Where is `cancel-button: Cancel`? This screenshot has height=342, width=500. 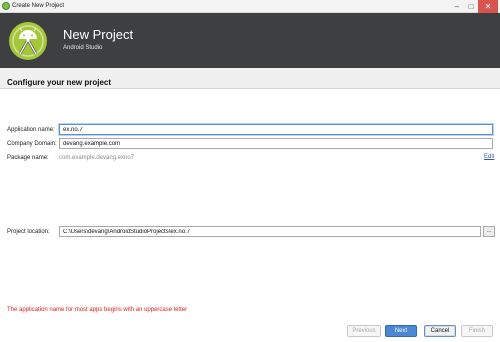 cancel-button: Cancel is located at coordinates (440, 331).